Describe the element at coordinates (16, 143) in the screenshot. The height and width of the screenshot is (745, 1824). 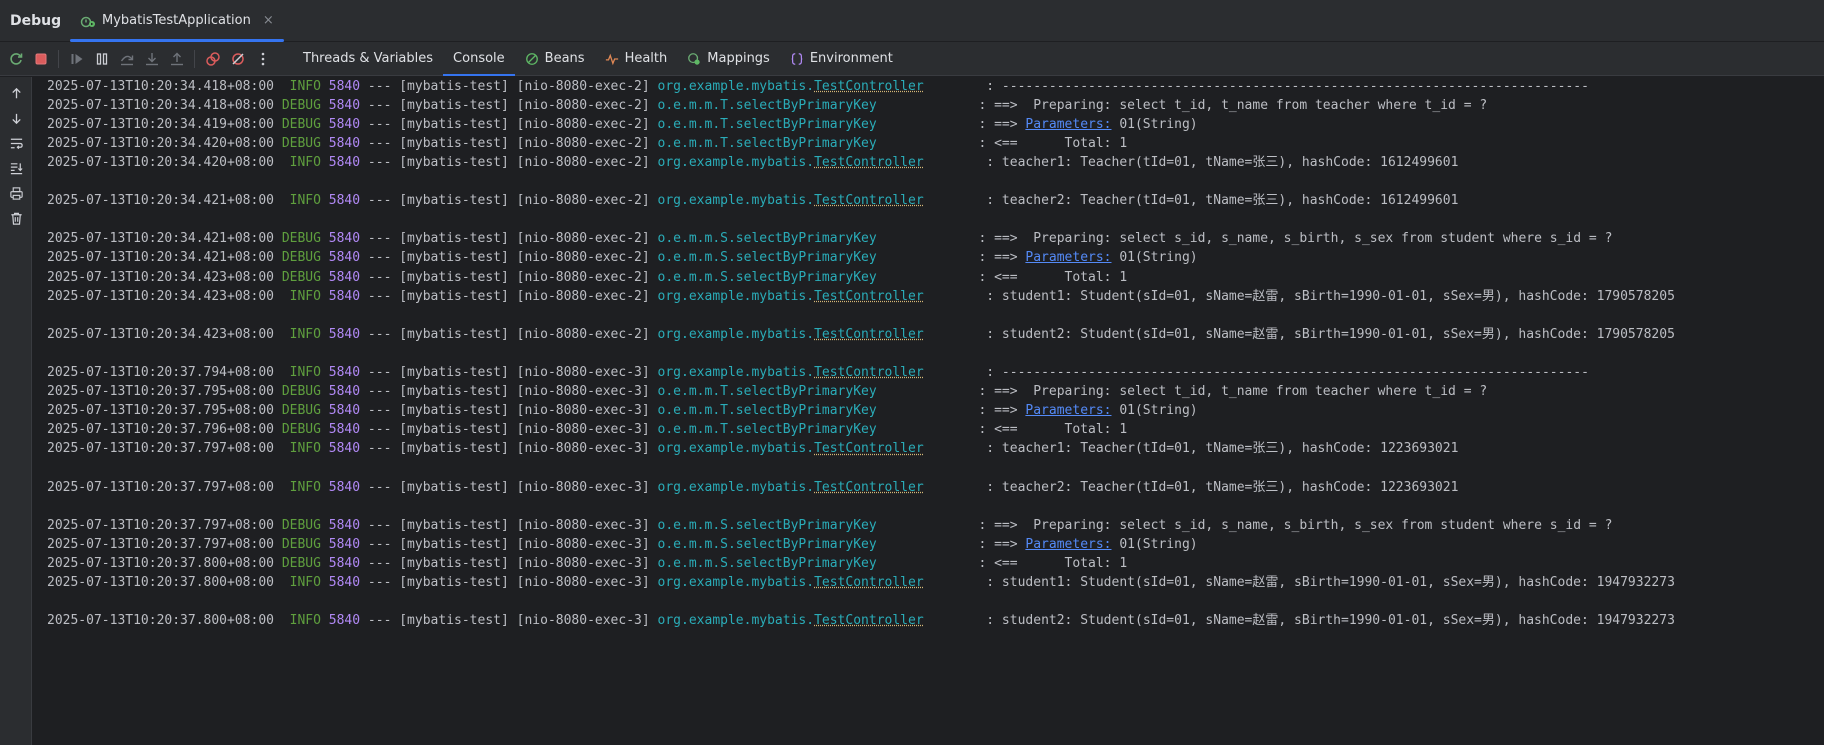
I see `soft-wrap-button` at that location.